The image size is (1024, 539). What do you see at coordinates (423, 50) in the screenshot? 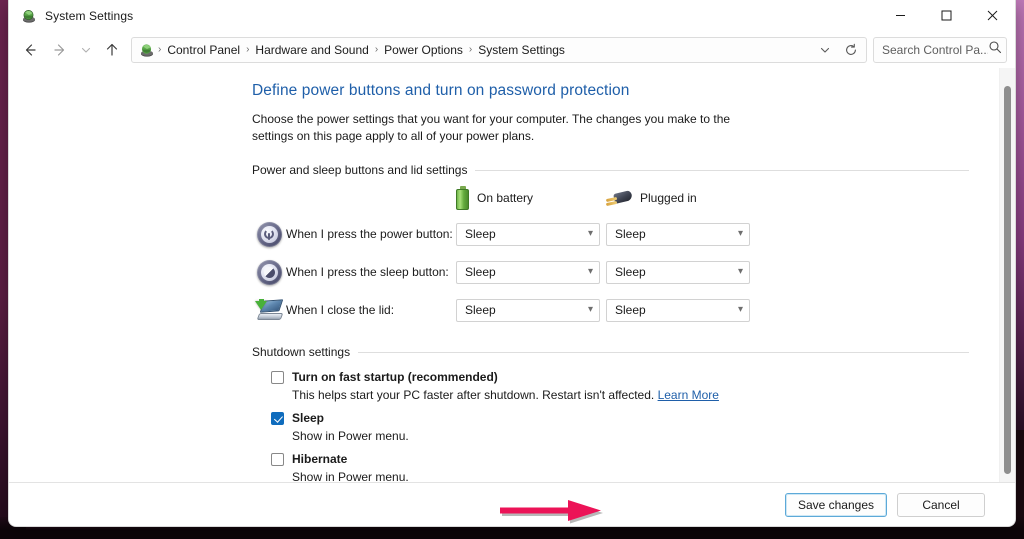
I see `breadcrumb-item-power-options: Power Options` at bounding box center [423, 50].